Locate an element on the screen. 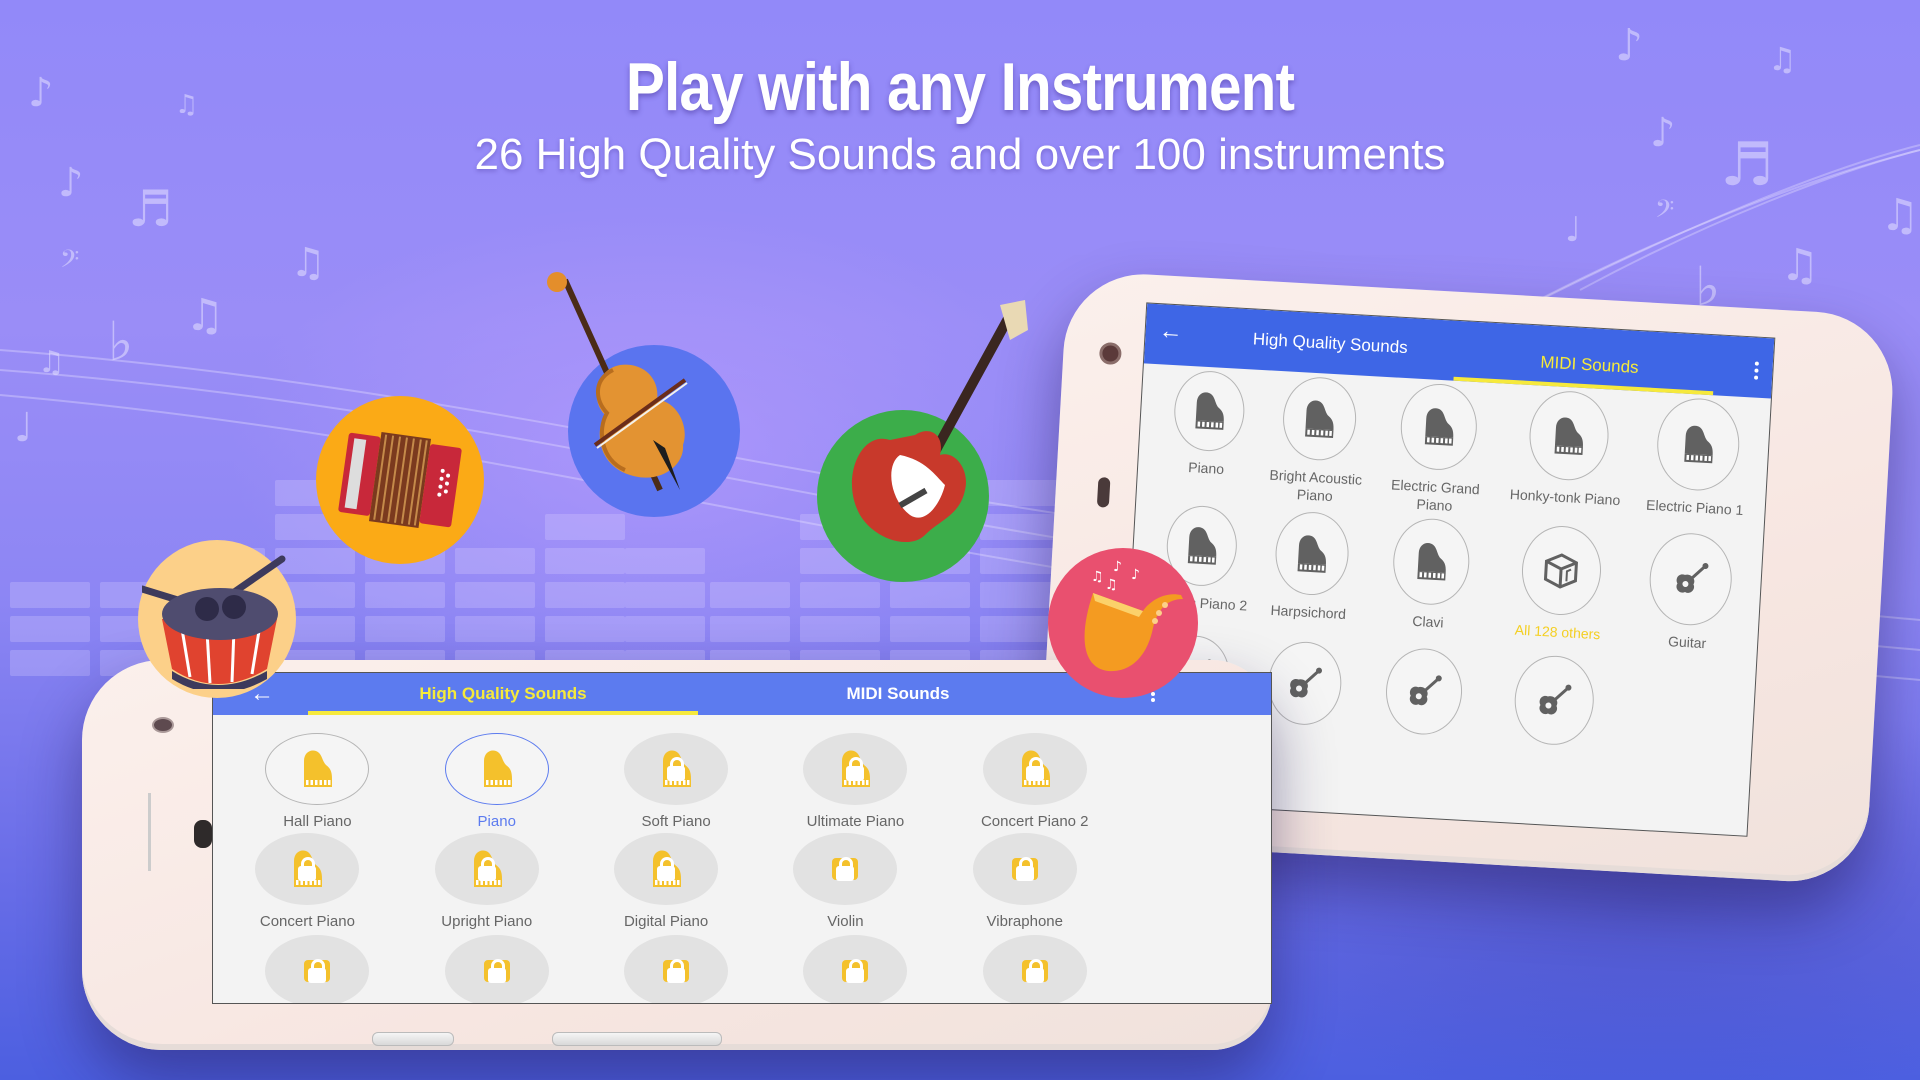 The width and height of the screenshot is (1920, 1080). instrument-item: Vibraphone is located at coordinates (1025, 882).